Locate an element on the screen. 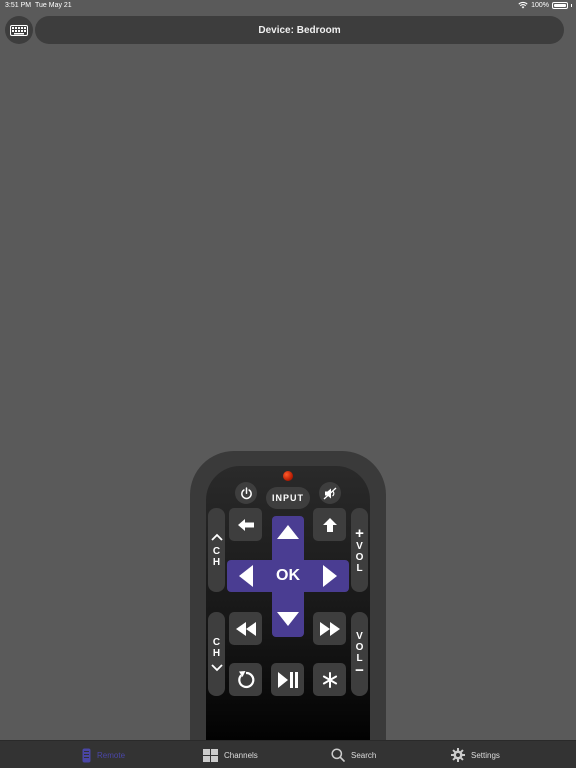 Image resolution: width=576 pixels, height=768 pixels. tab-search-label: Search is located at coordinates (364, 755).